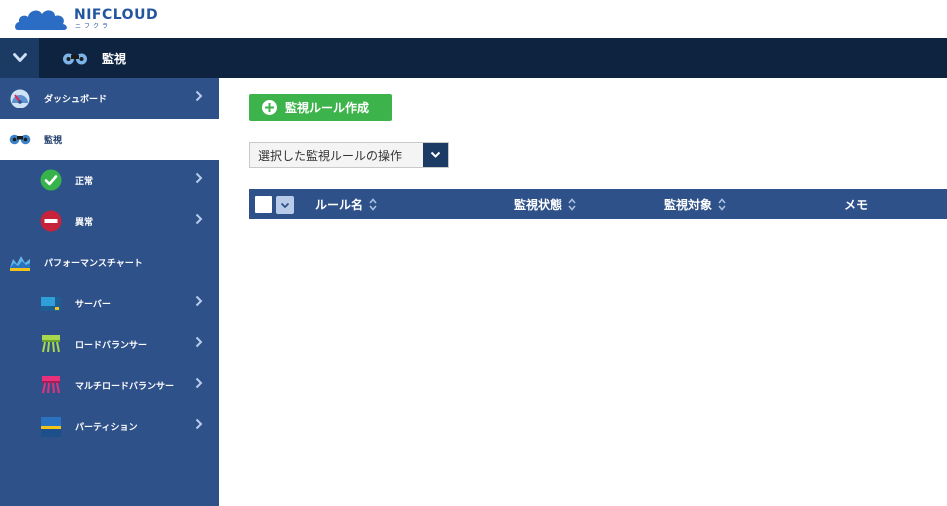 The width and height of the screenshot is (947, 506). What do you see at coordinates (473, 58) in the screenshot?
I see `top-navigation: 監視` at bounding box center [473, 58].